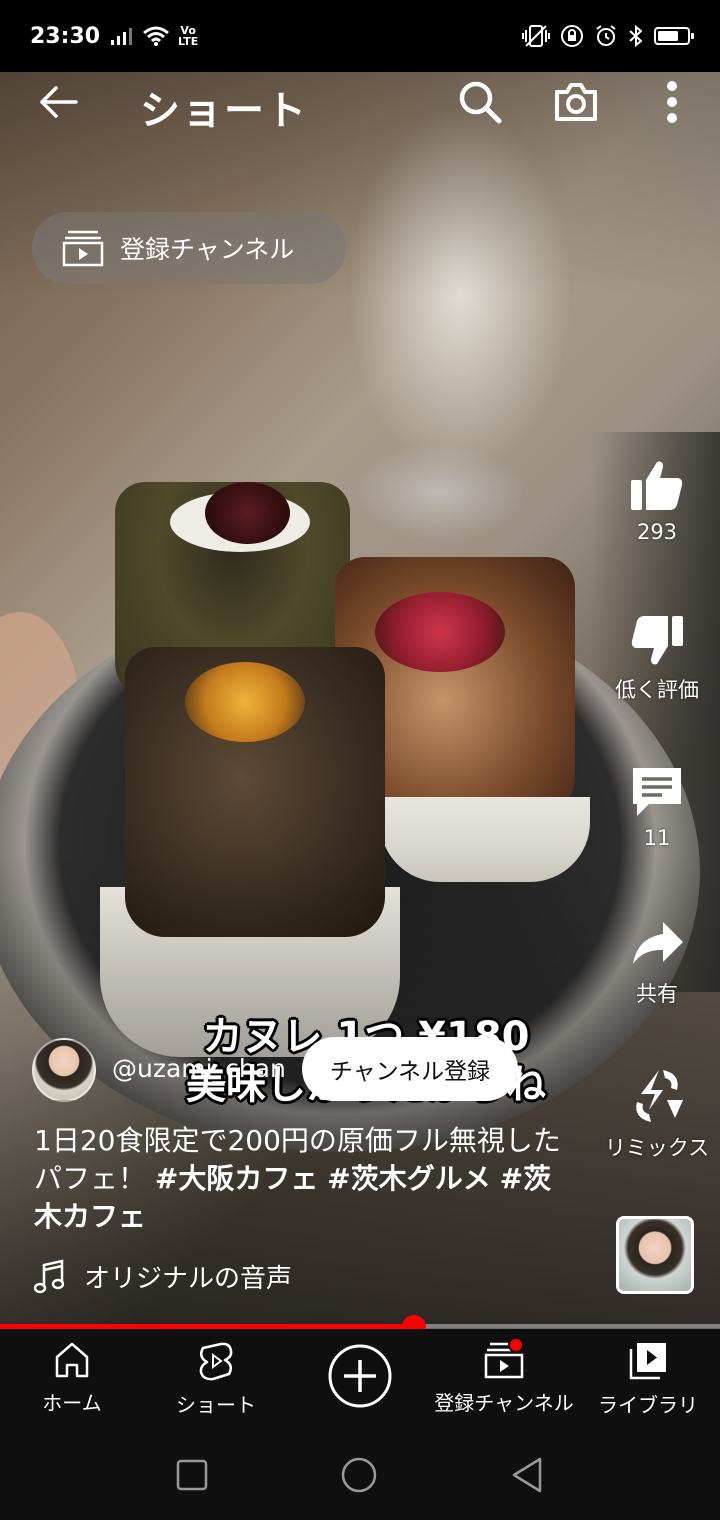 The width and height of the screenshot is (720, 1520). What do you see at coordinates (207, 249) in the screenshot?
I see `subscriptions-chip-label: 登録チャンネル` at bounding box center [207, 249].